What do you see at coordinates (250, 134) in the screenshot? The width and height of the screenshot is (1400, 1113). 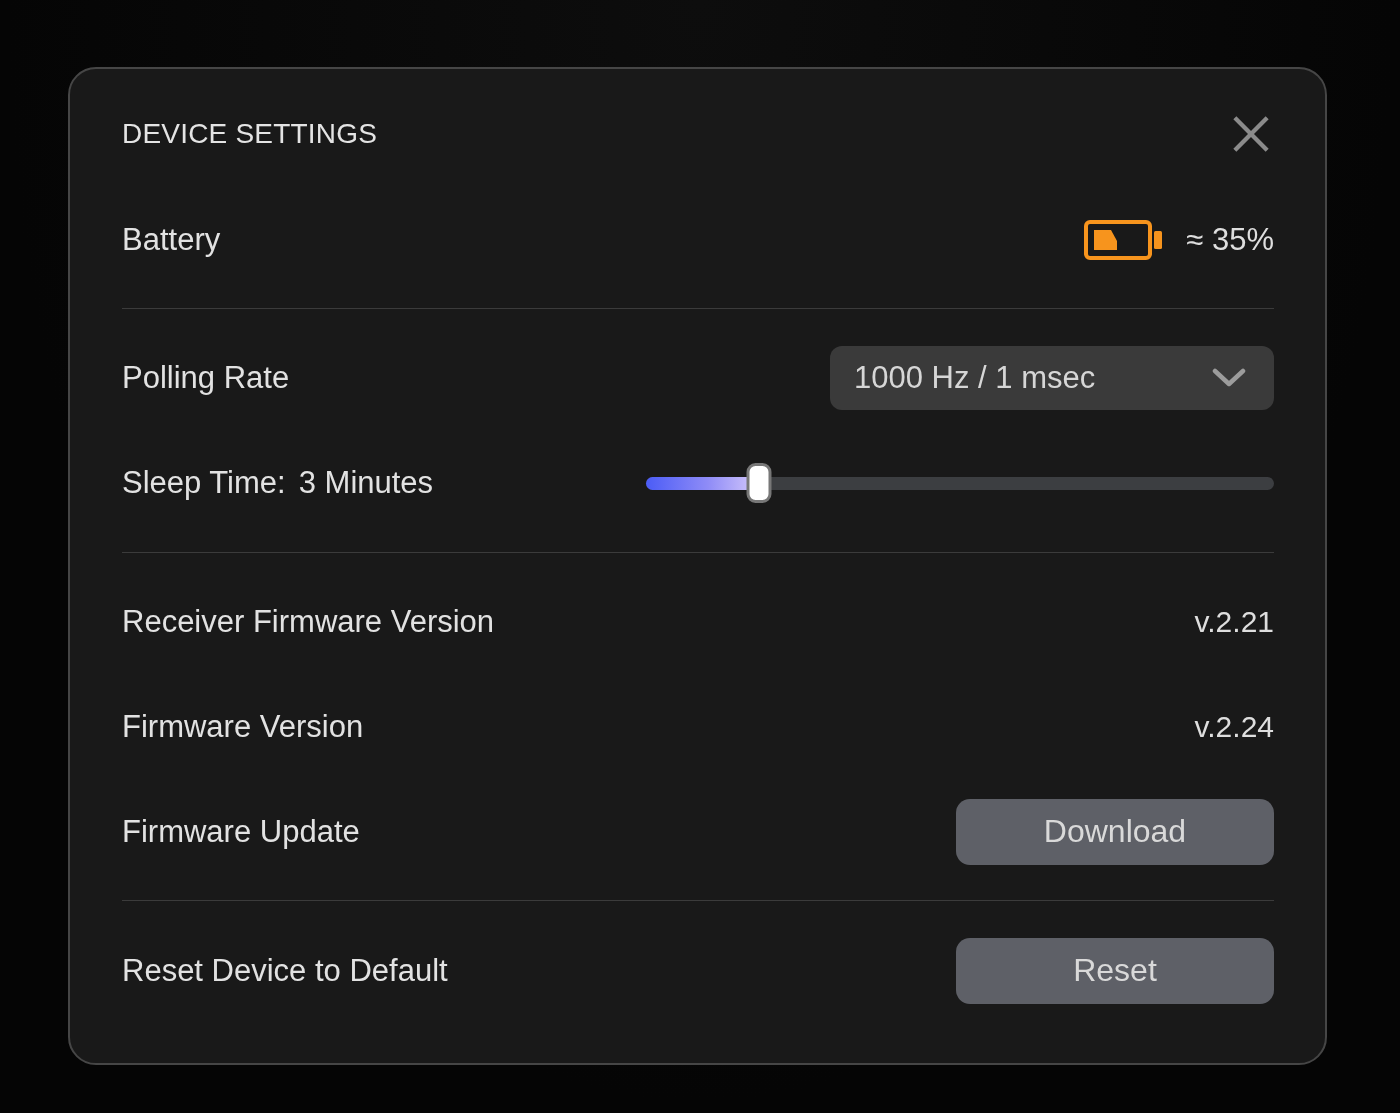 I see `dialog-title: DEVICE SETTINGS` at bounding box center [250, 134].